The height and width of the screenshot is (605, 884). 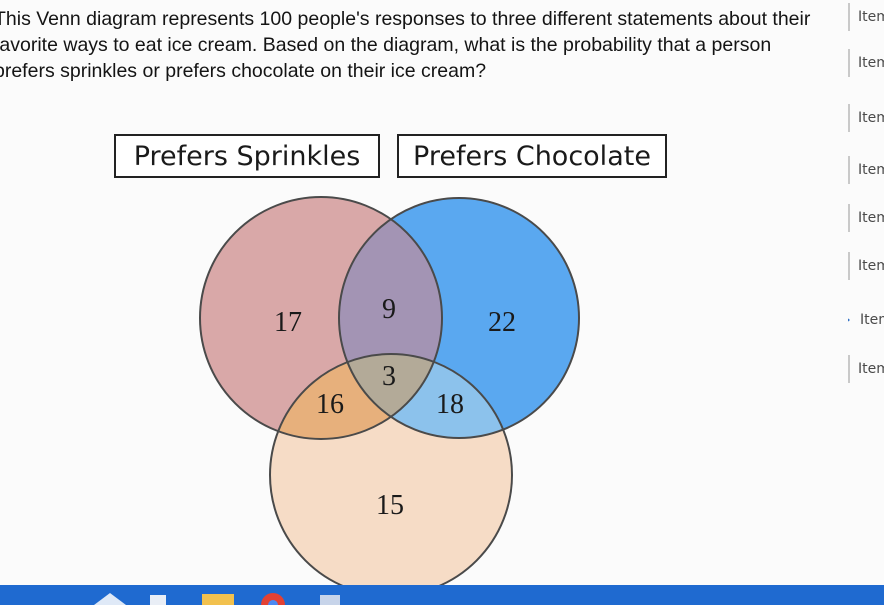 What do you see at coordinates (218, 598) in the screenshot?
I see `folder-icon` at bounding box center [218, 598].